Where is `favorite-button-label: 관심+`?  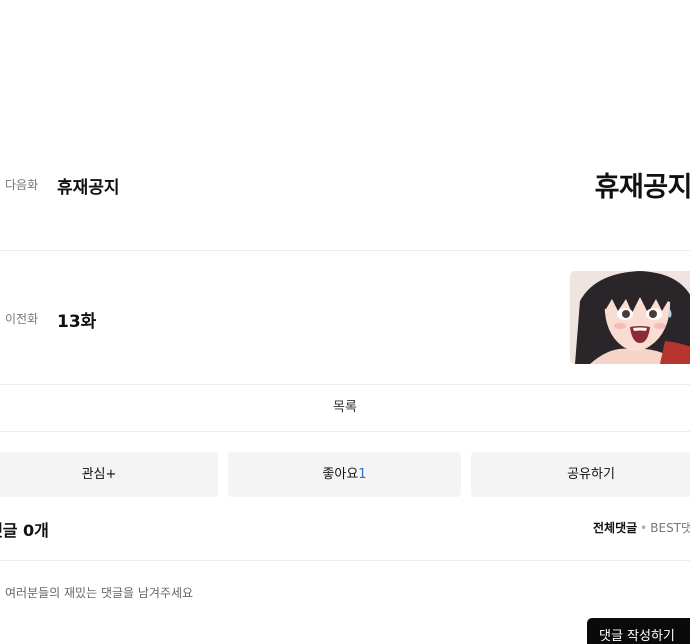
favorite-button-label: 관심+ is located at coordinates (99, 474).